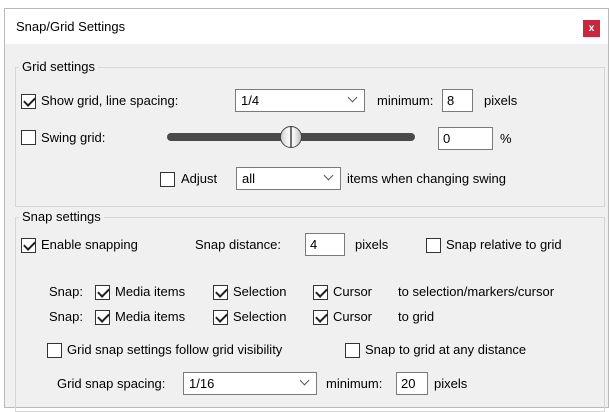 This screenshot has height=412, width=611. I want to click on swing-grid-checkbox, so click(28, 137).